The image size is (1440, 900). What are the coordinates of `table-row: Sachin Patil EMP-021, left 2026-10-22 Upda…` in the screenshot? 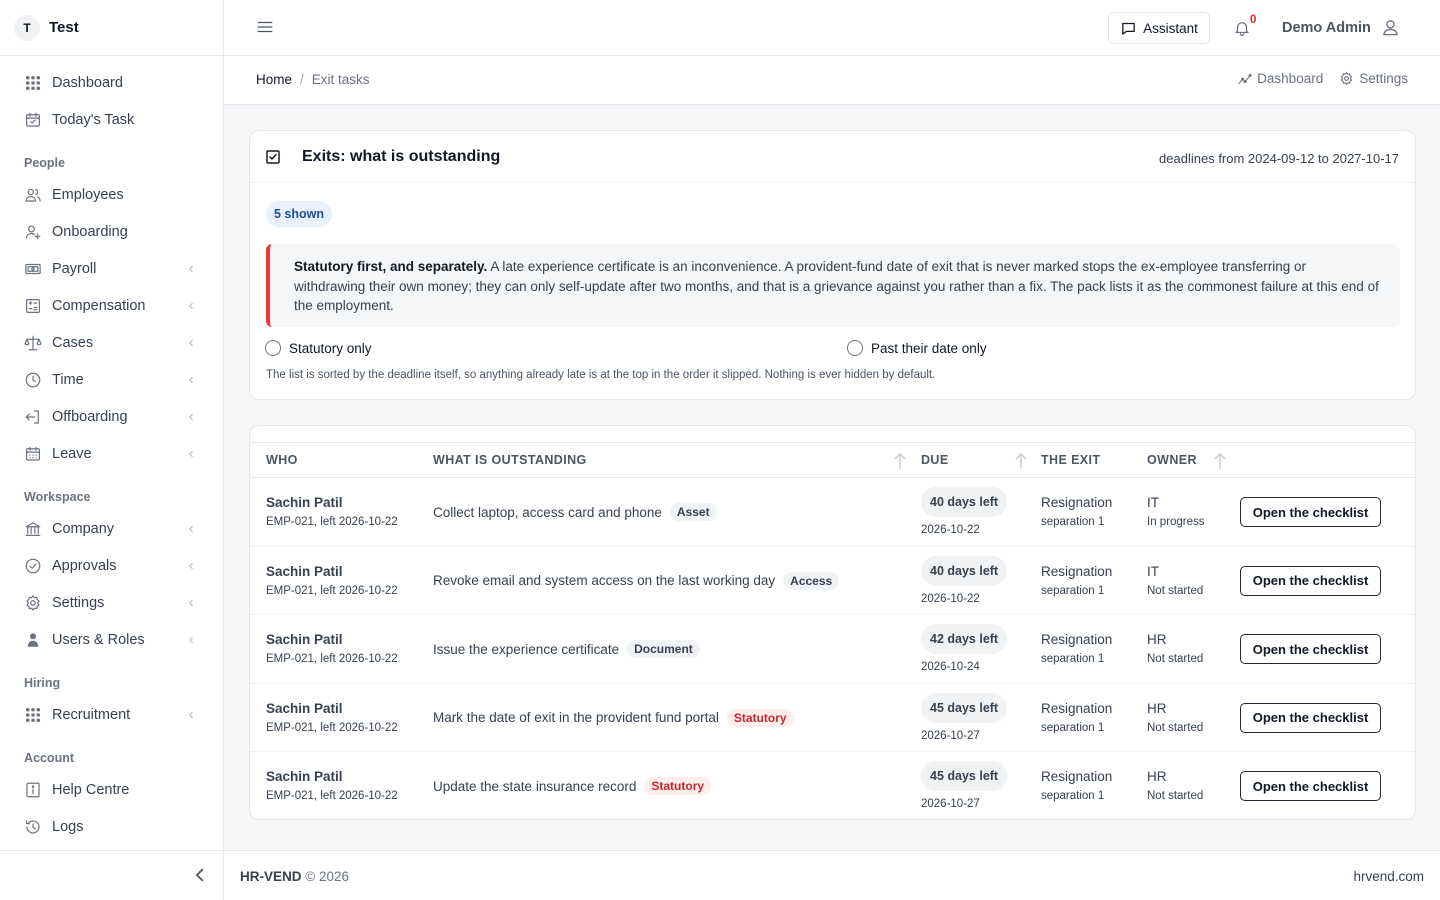 It's located at (832, 785).